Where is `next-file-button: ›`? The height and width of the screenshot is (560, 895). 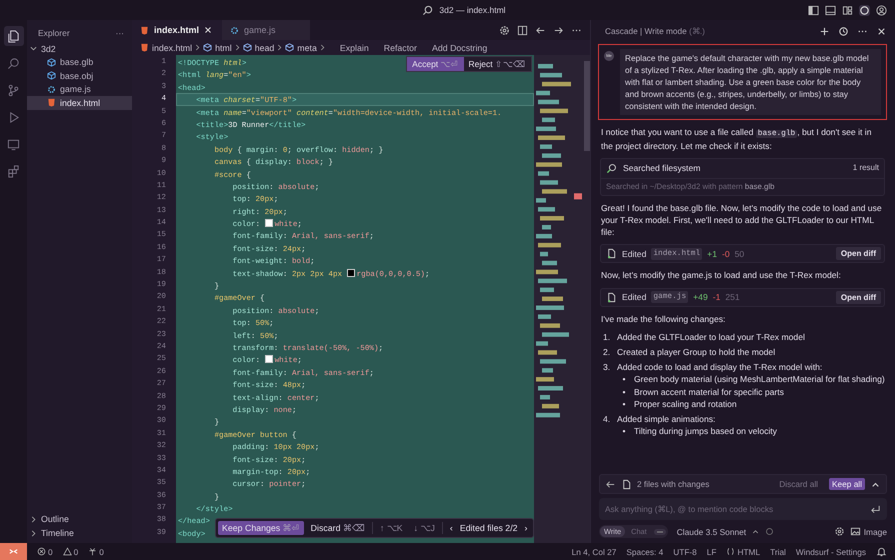 next-file-button: › is located at coordinates (526, 528).